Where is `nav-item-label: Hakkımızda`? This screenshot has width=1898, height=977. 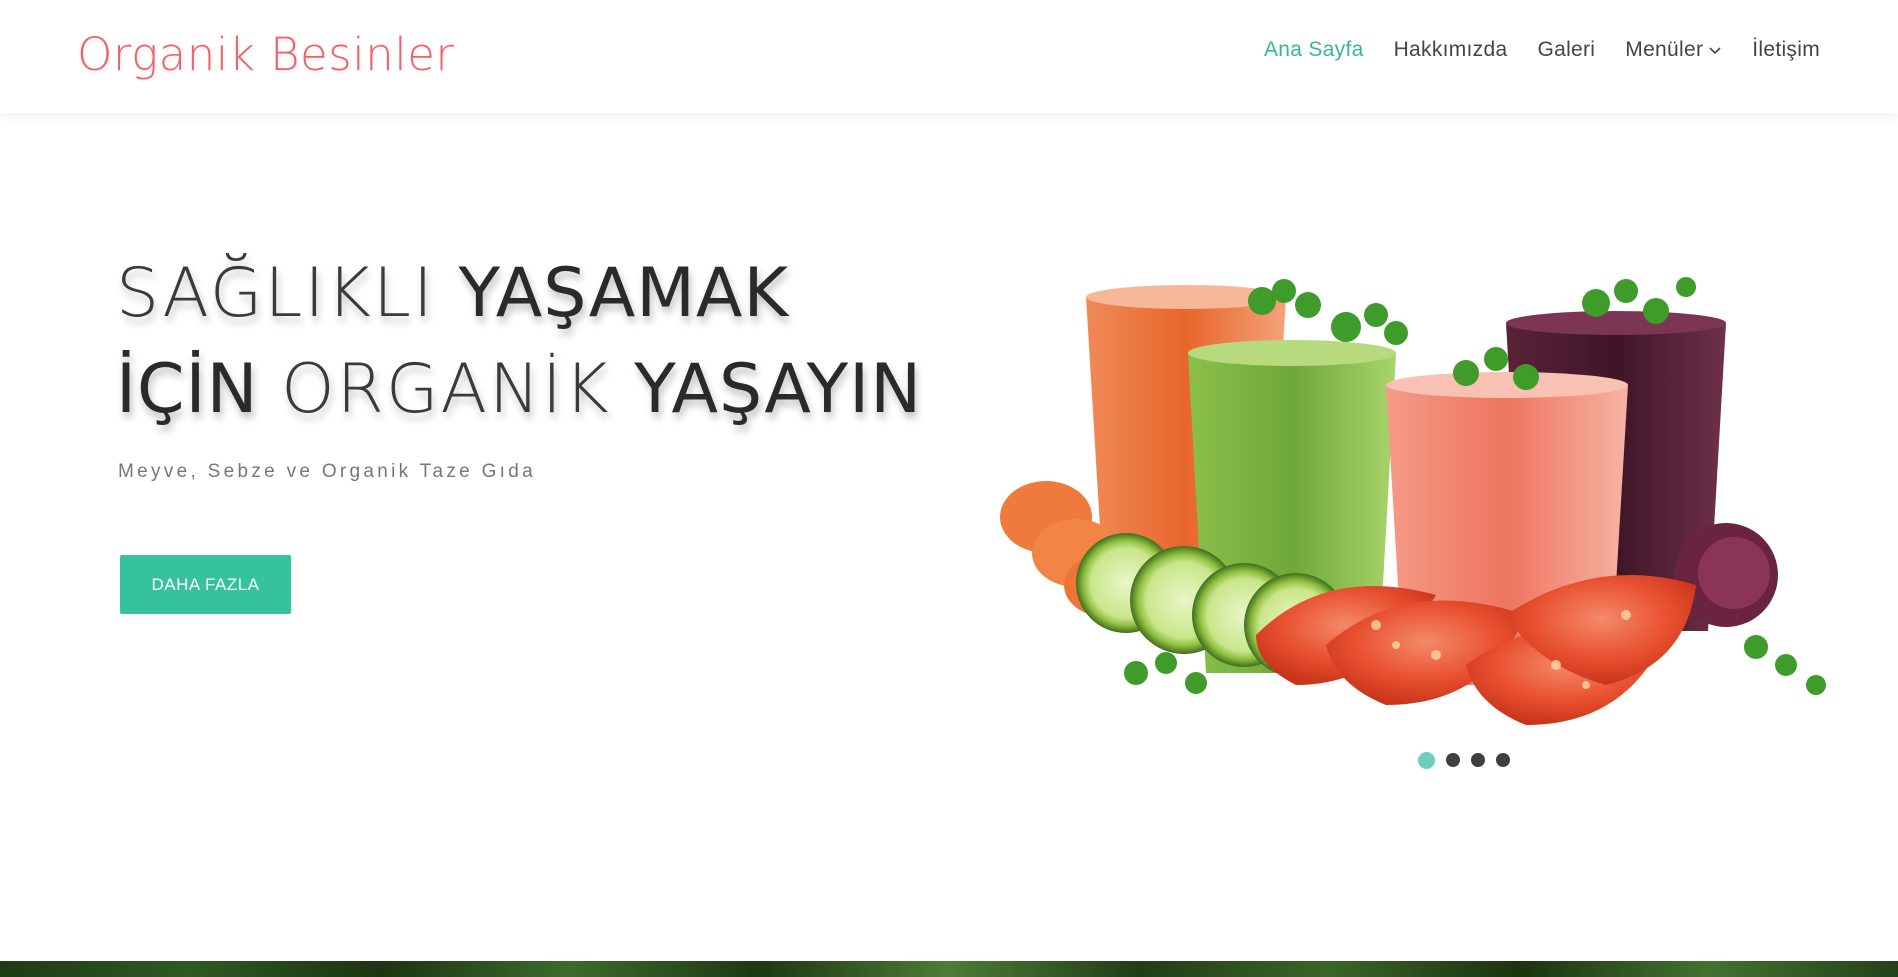 nav-item-label: Hakkımızda is located at coordinates (1450, 49).